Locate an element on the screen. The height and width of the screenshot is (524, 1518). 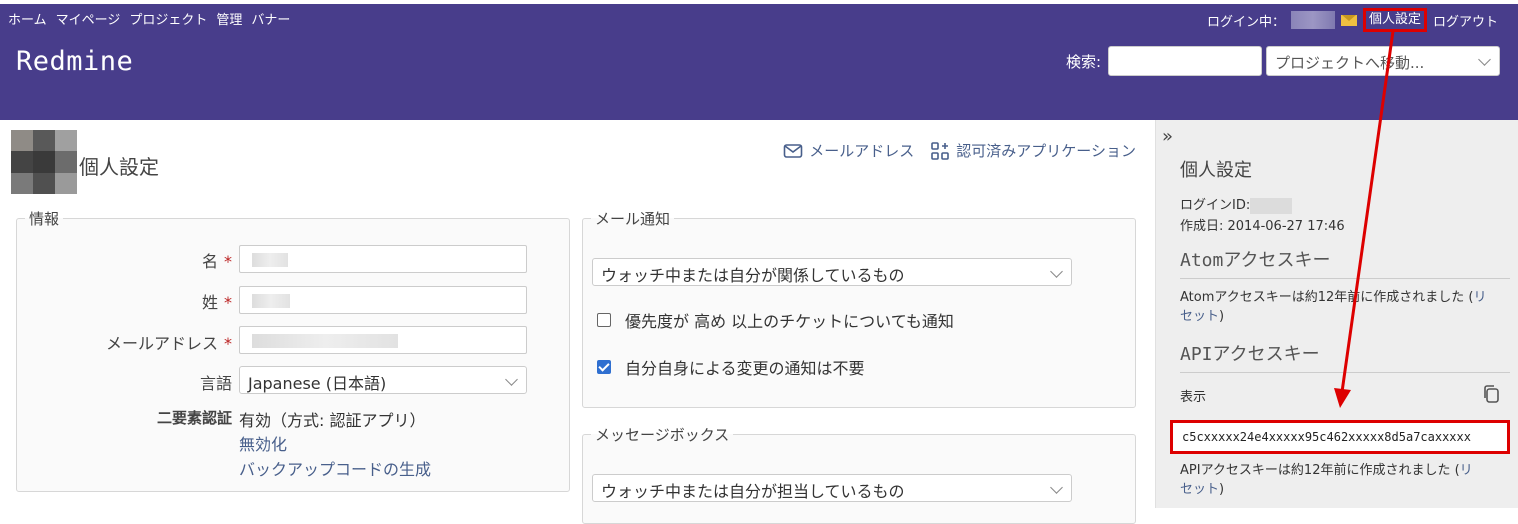
no-self-notify-checkbox is located at coordinates (604, 367).